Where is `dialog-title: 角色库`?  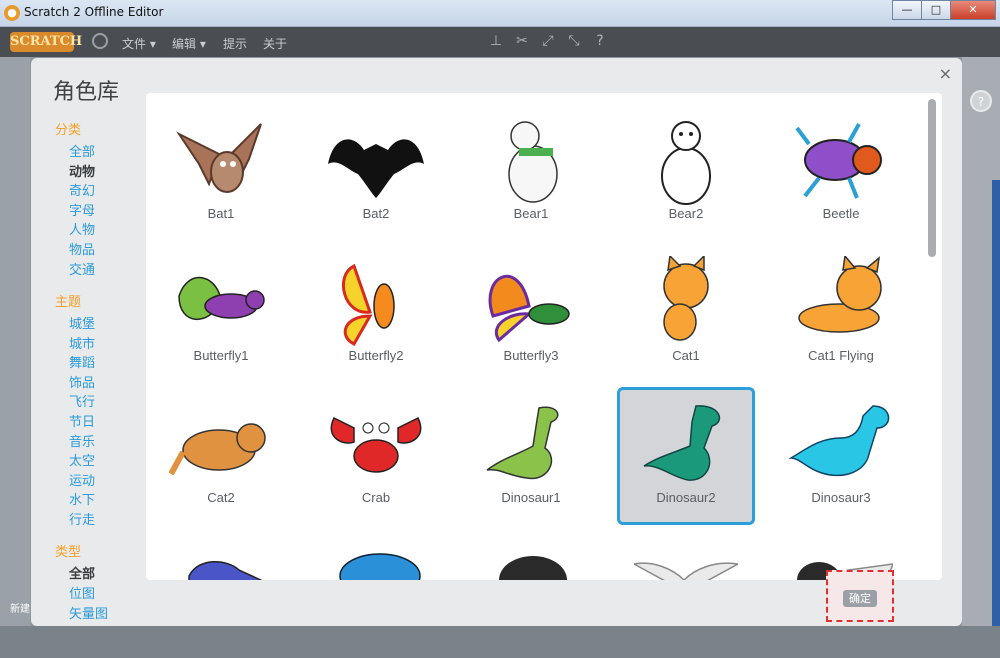
dialog-title: 角色库 is located at coordinates (86, 92).